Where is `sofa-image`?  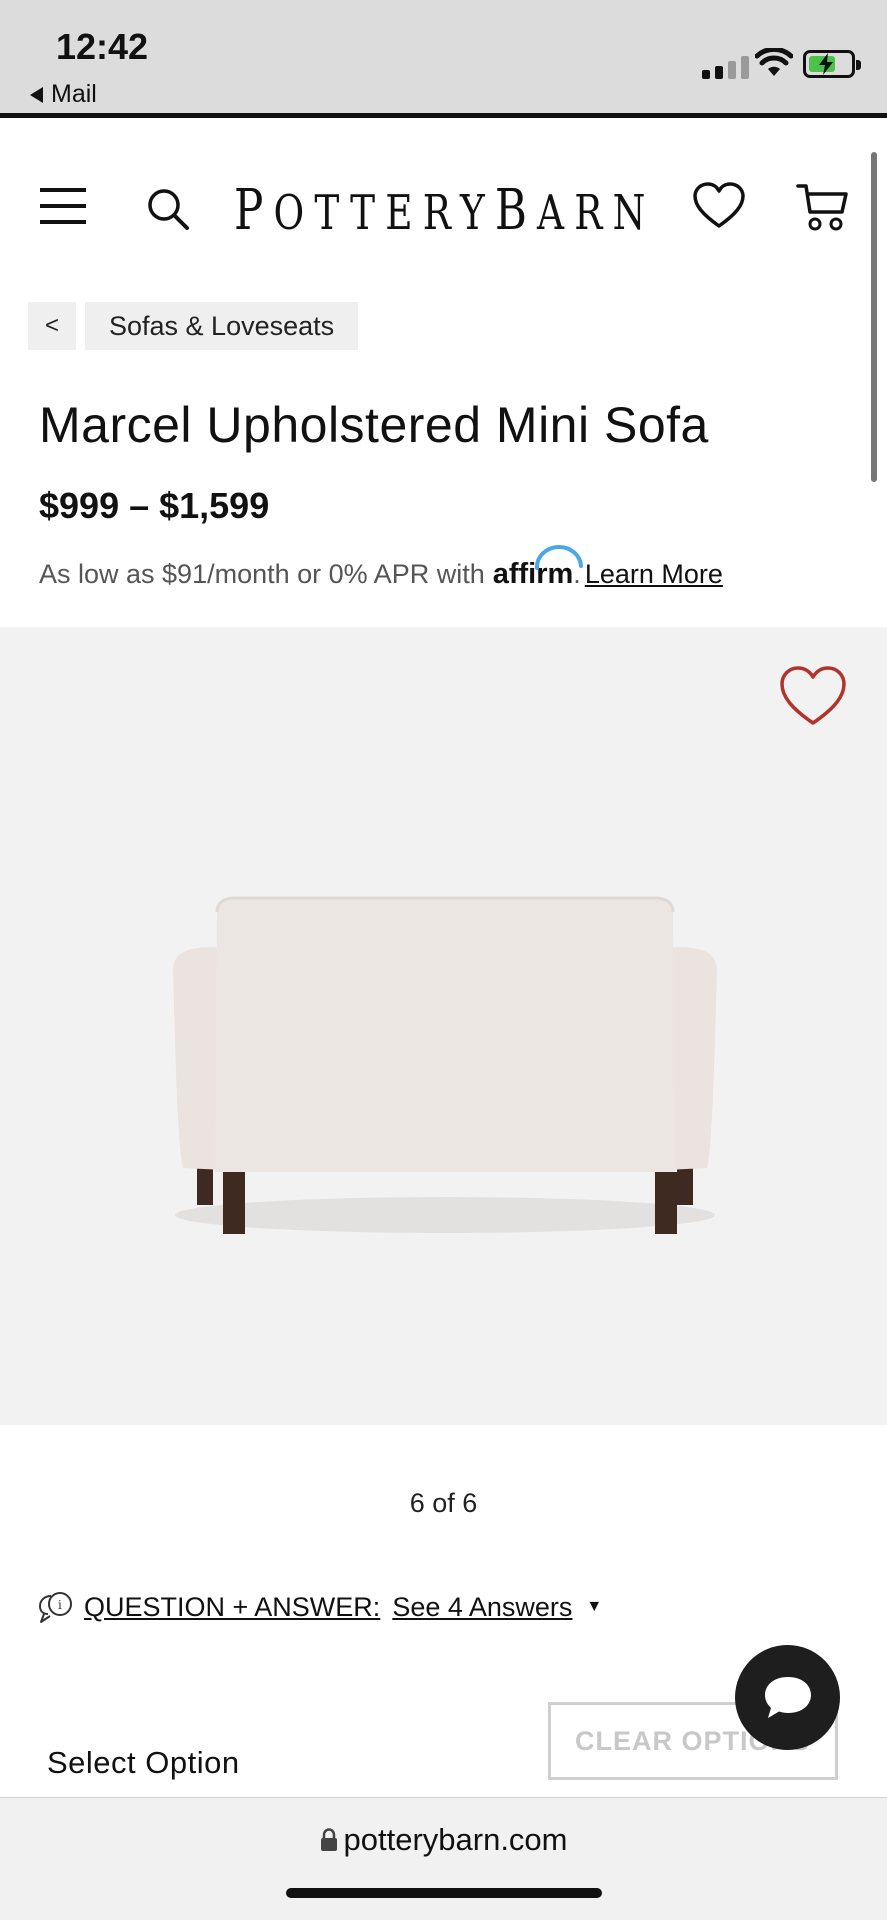 sofa-image is located at coordinates (445, 1065).